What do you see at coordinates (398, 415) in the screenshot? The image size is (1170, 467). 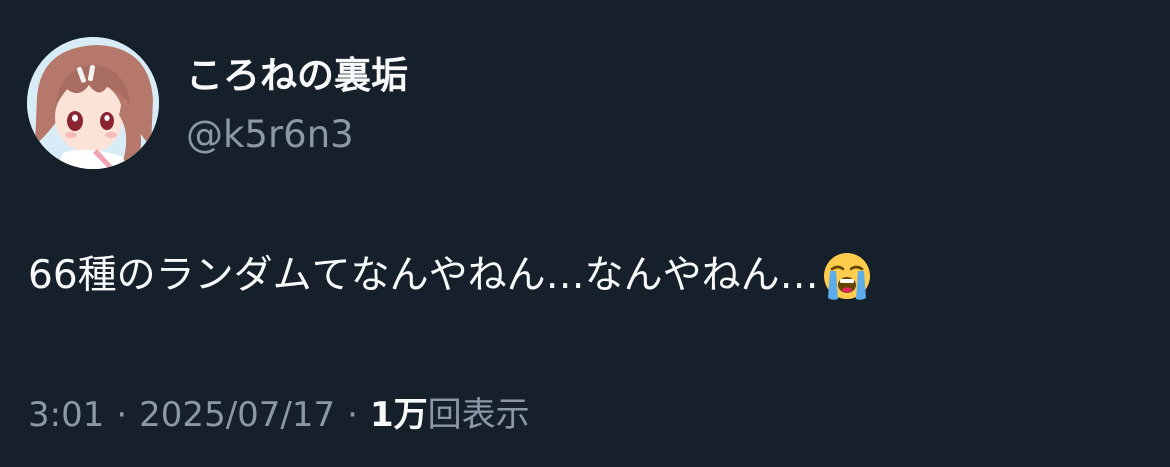 I see `views-count: 1万` at bounding box center [398, 415].